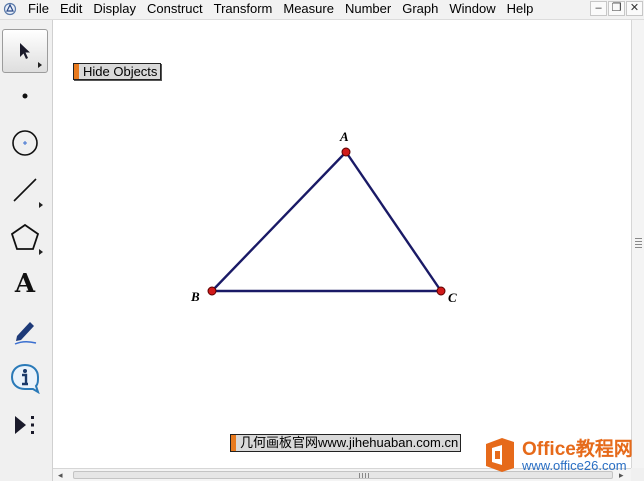 This screenshot has height=481, width=644. I want to click on segment-AB, so click(279, 221).